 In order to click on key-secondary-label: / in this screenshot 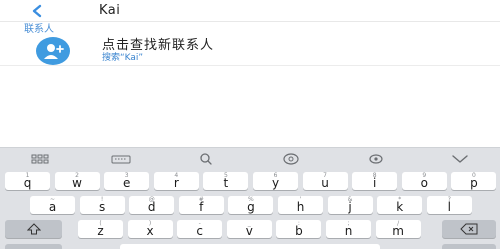, I will do `click(398, 223)`.